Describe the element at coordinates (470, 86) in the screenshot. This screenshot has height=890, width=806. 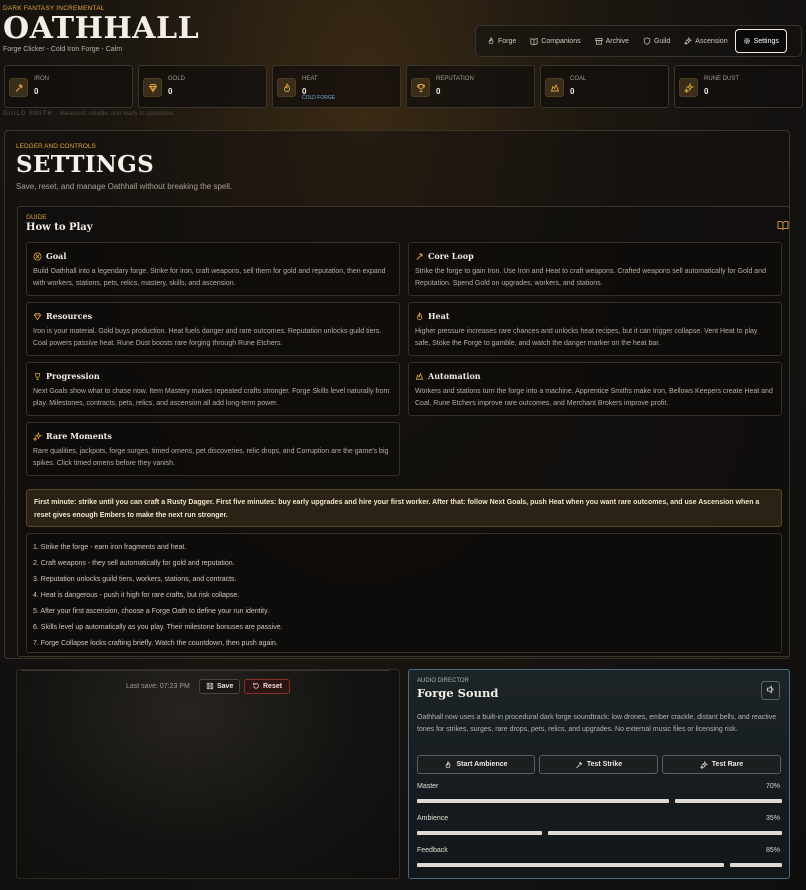
I see `resource-reputation: REPUTATION 0` at that location.